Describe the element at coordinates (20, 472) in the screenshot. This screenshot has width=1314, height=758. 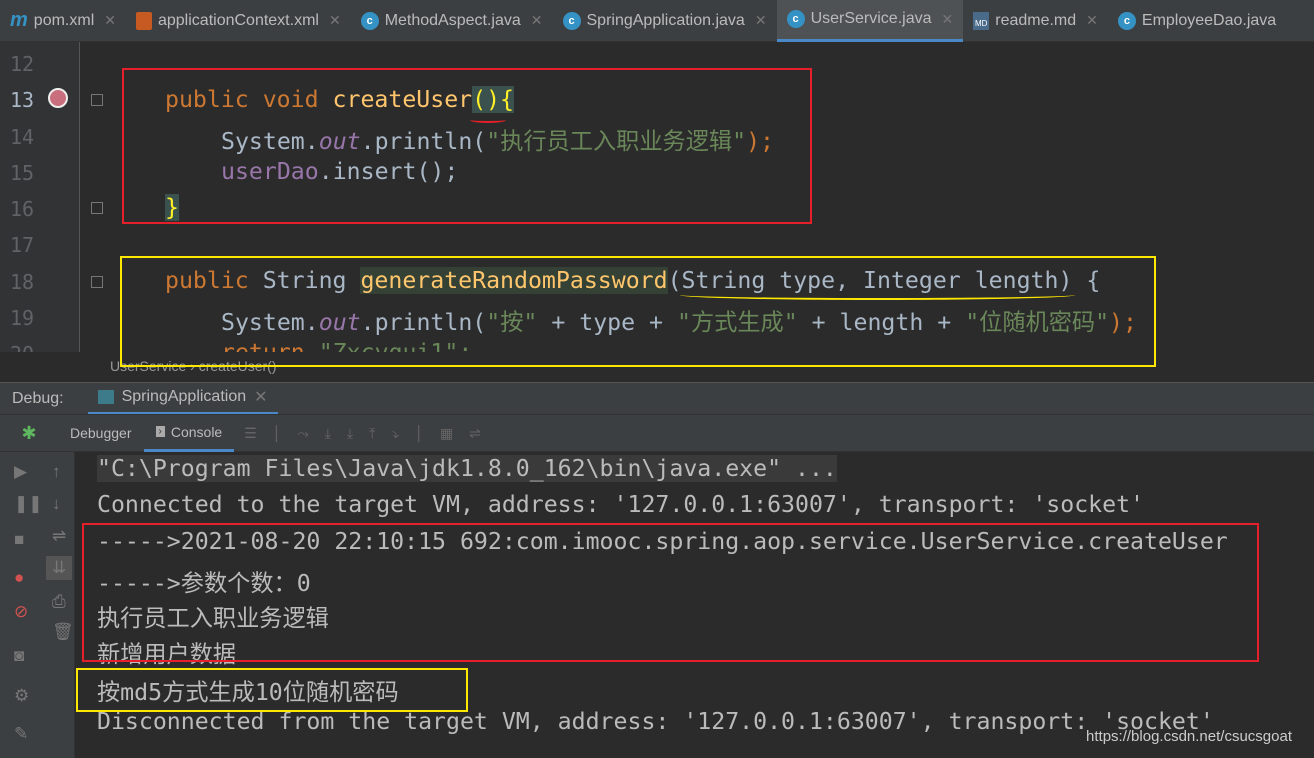
I see `resume-icon: ▶` at that location.